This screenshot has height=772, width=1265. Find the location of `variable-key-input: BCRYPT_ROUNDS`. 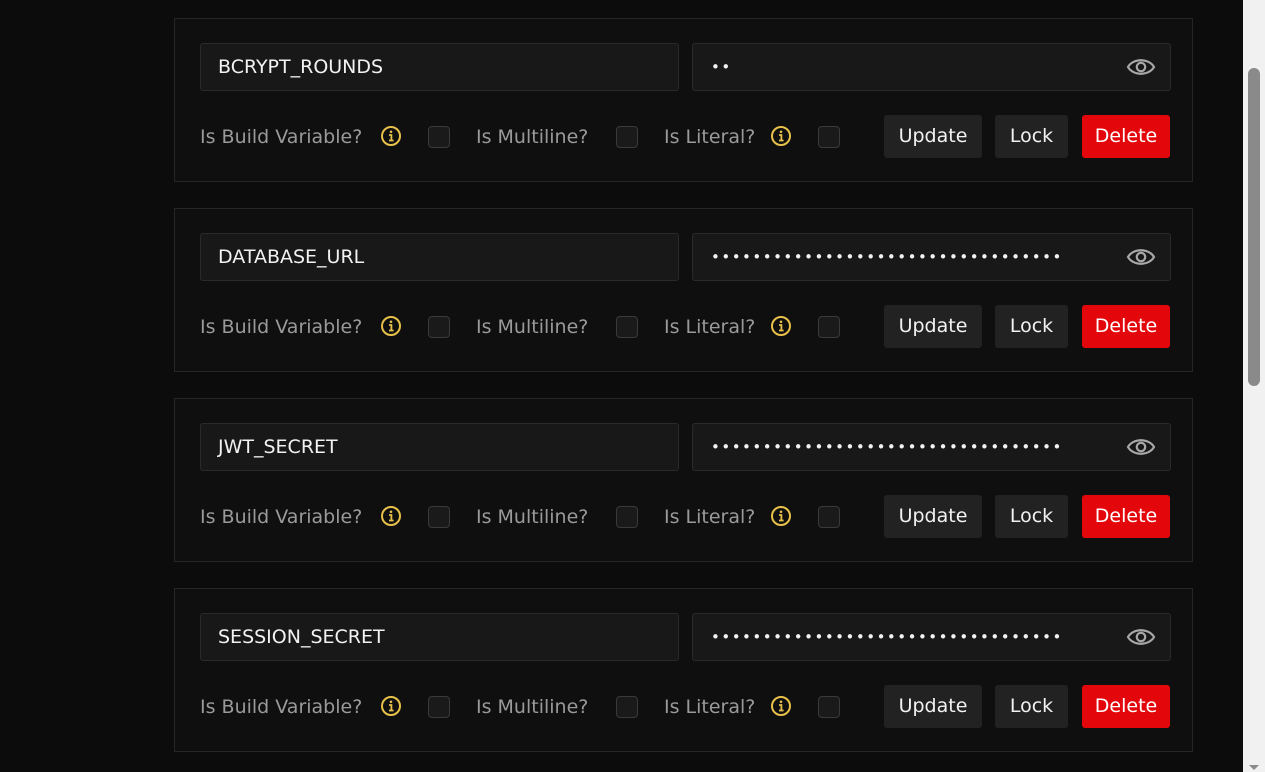

variable-key-input: BCRYPT_ROUNDS is located at coordinates (439, 67).